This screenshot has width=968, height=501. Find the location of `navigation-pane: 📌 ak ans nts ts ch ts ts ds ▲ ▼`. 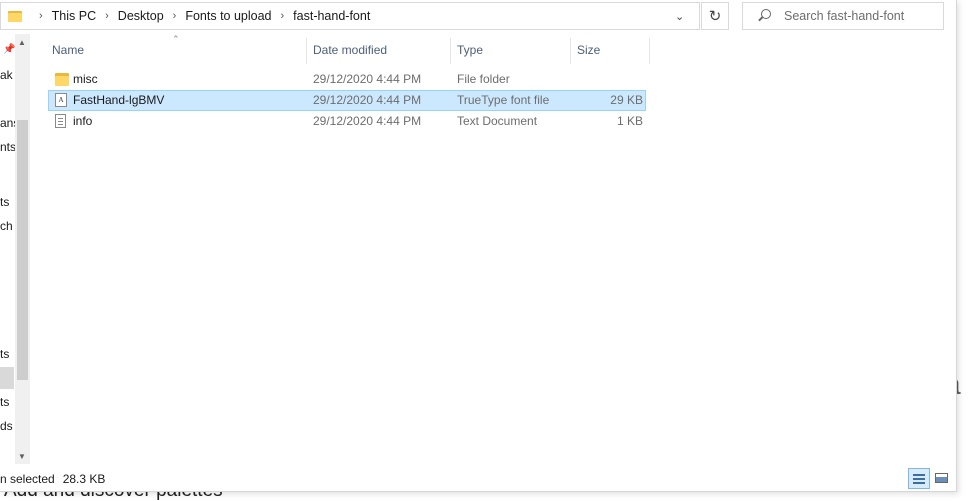

navigation-pane: 📌 ak ans nts ts ch ts ts ds ▲ ▼ is located at coordinates (15, 249).